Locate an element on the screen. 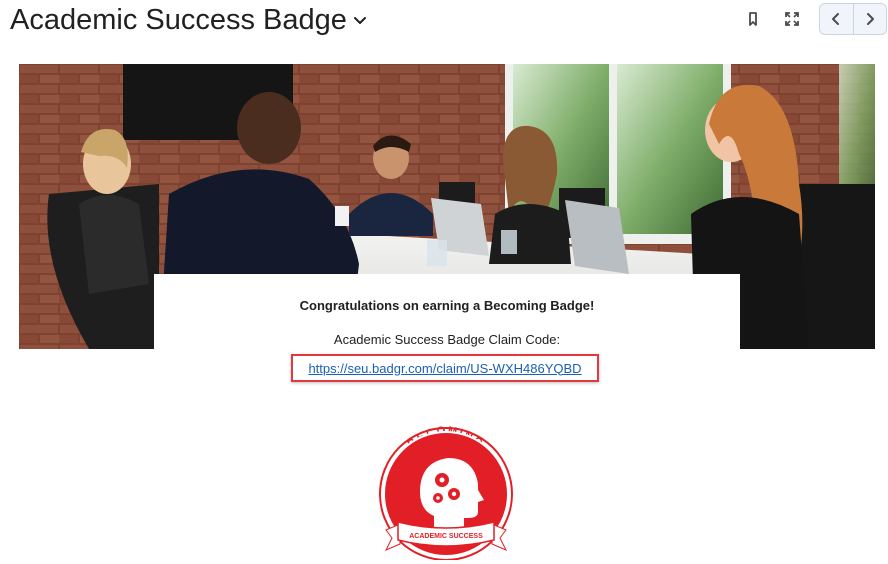 The width and height of the screenshot is (888, 564). navigation-buttons is located at coordinates (853, 19).